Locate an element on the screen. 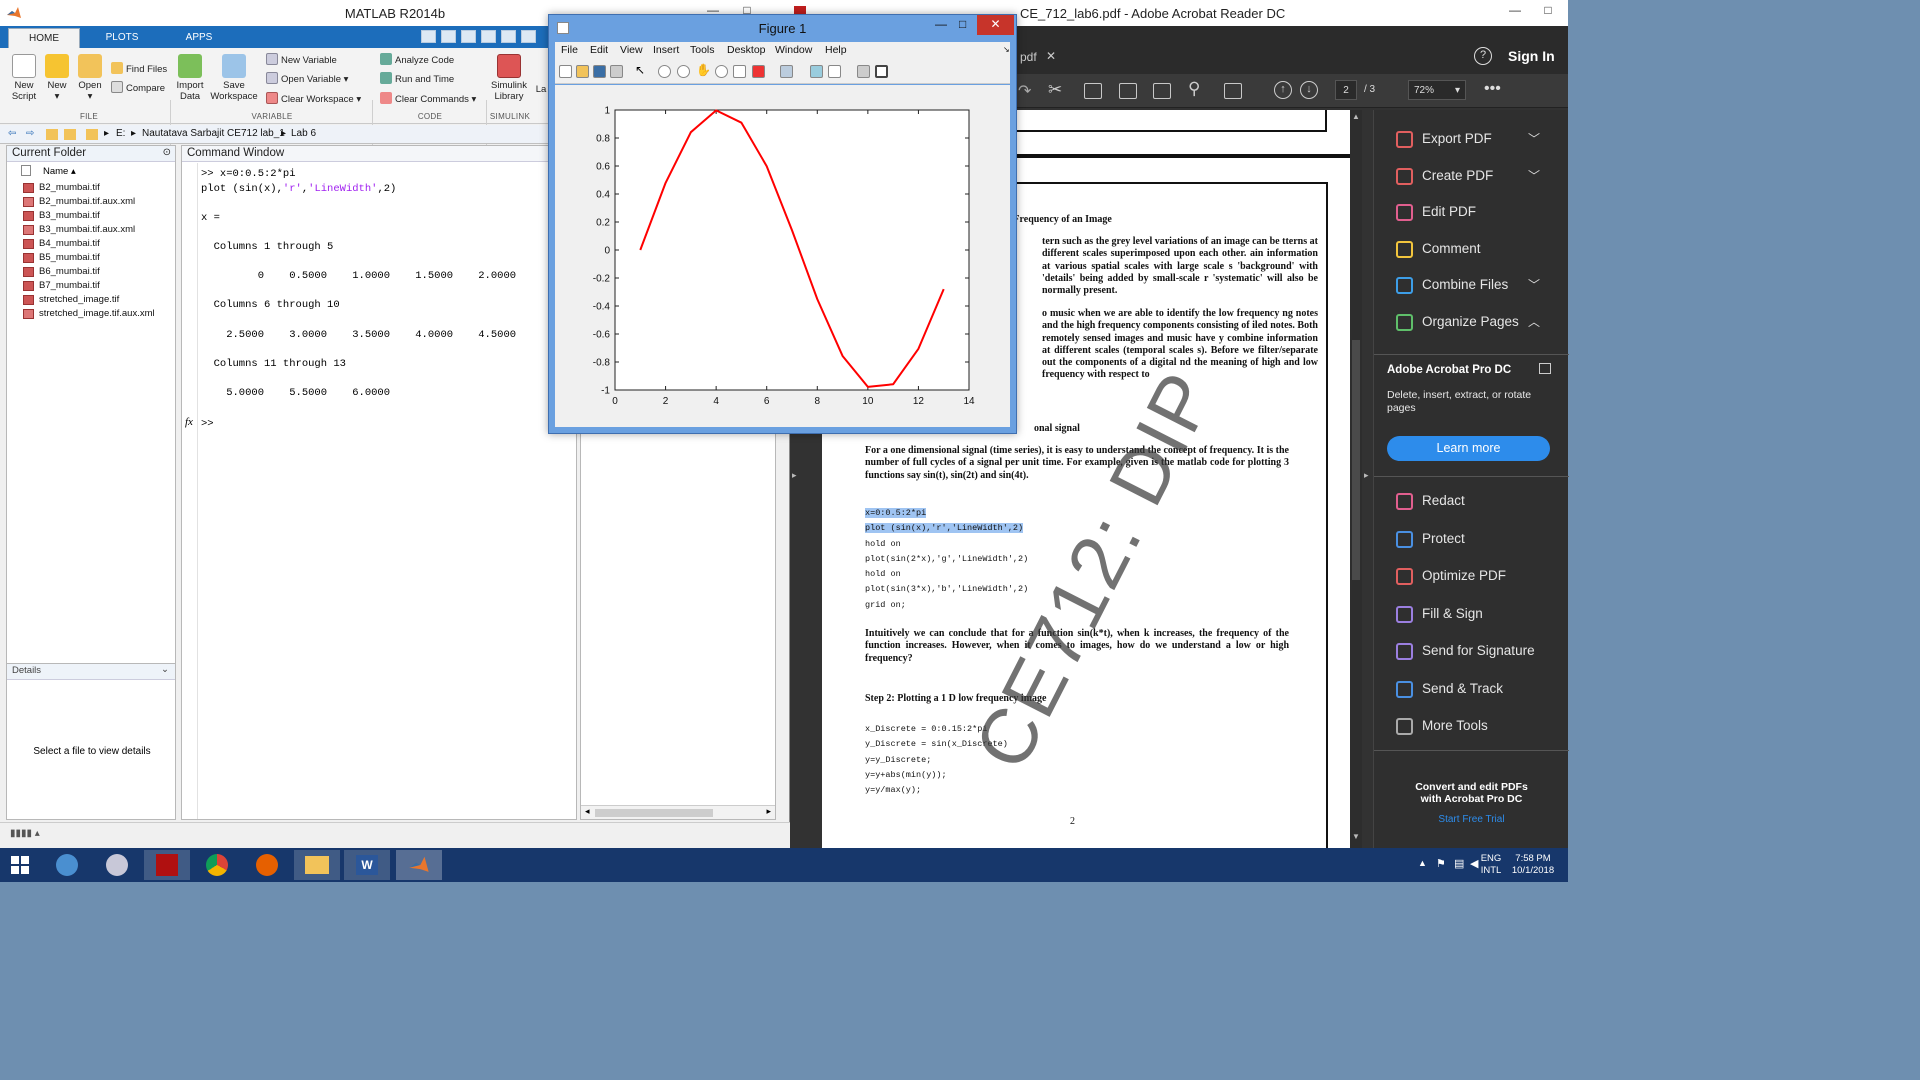 Image resolution: width=1920 pixels, height=1080 pixels. document-tab: pdf is located at coordinates (1028, 57).